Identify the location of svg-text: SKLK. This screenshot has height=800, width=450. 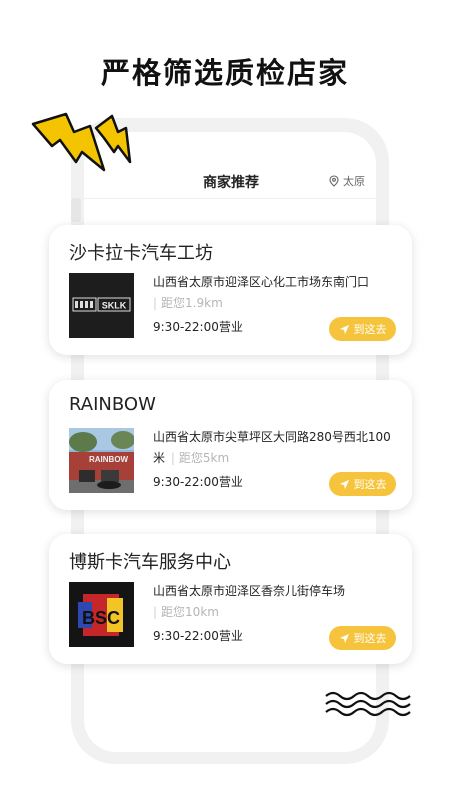
(114, 306).